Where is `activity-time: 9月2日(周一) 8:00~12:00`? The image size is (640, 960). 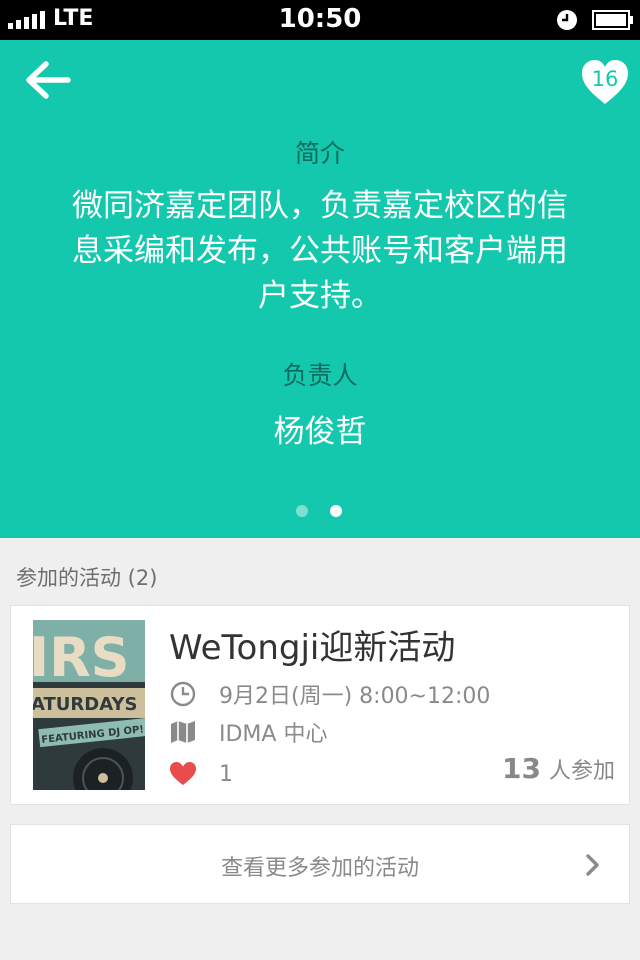 activity-time: 9月2日(周一) 8:00~12:00 is located at coordinates (355, 696).